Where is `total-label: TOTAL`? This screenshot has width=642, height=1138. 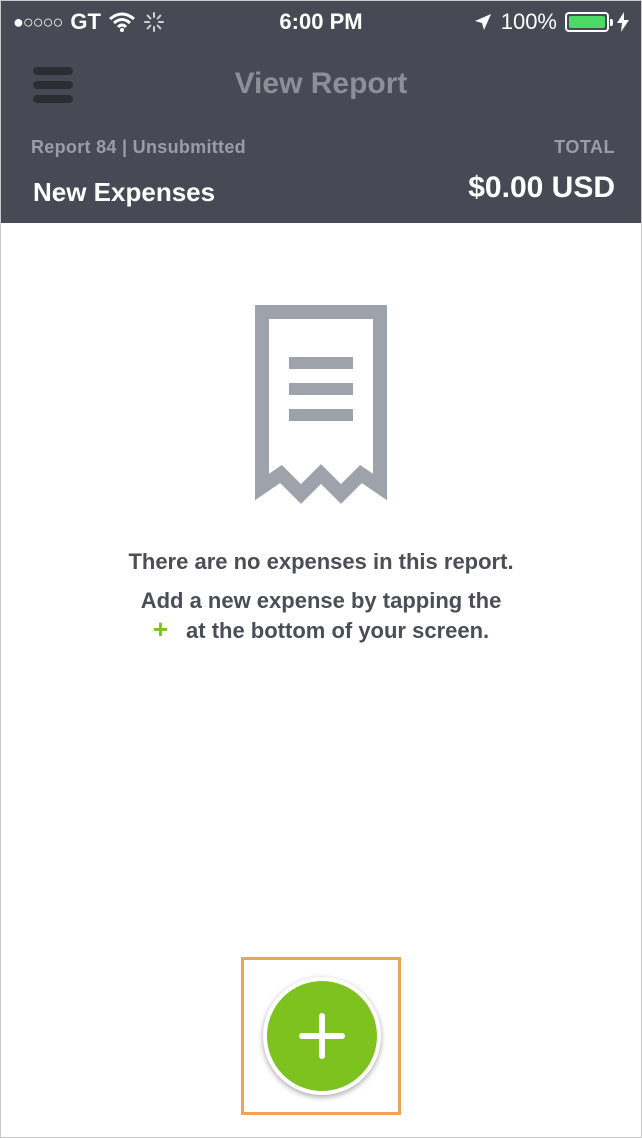
total-label: TOTAL is located at coordinates (584, 147).